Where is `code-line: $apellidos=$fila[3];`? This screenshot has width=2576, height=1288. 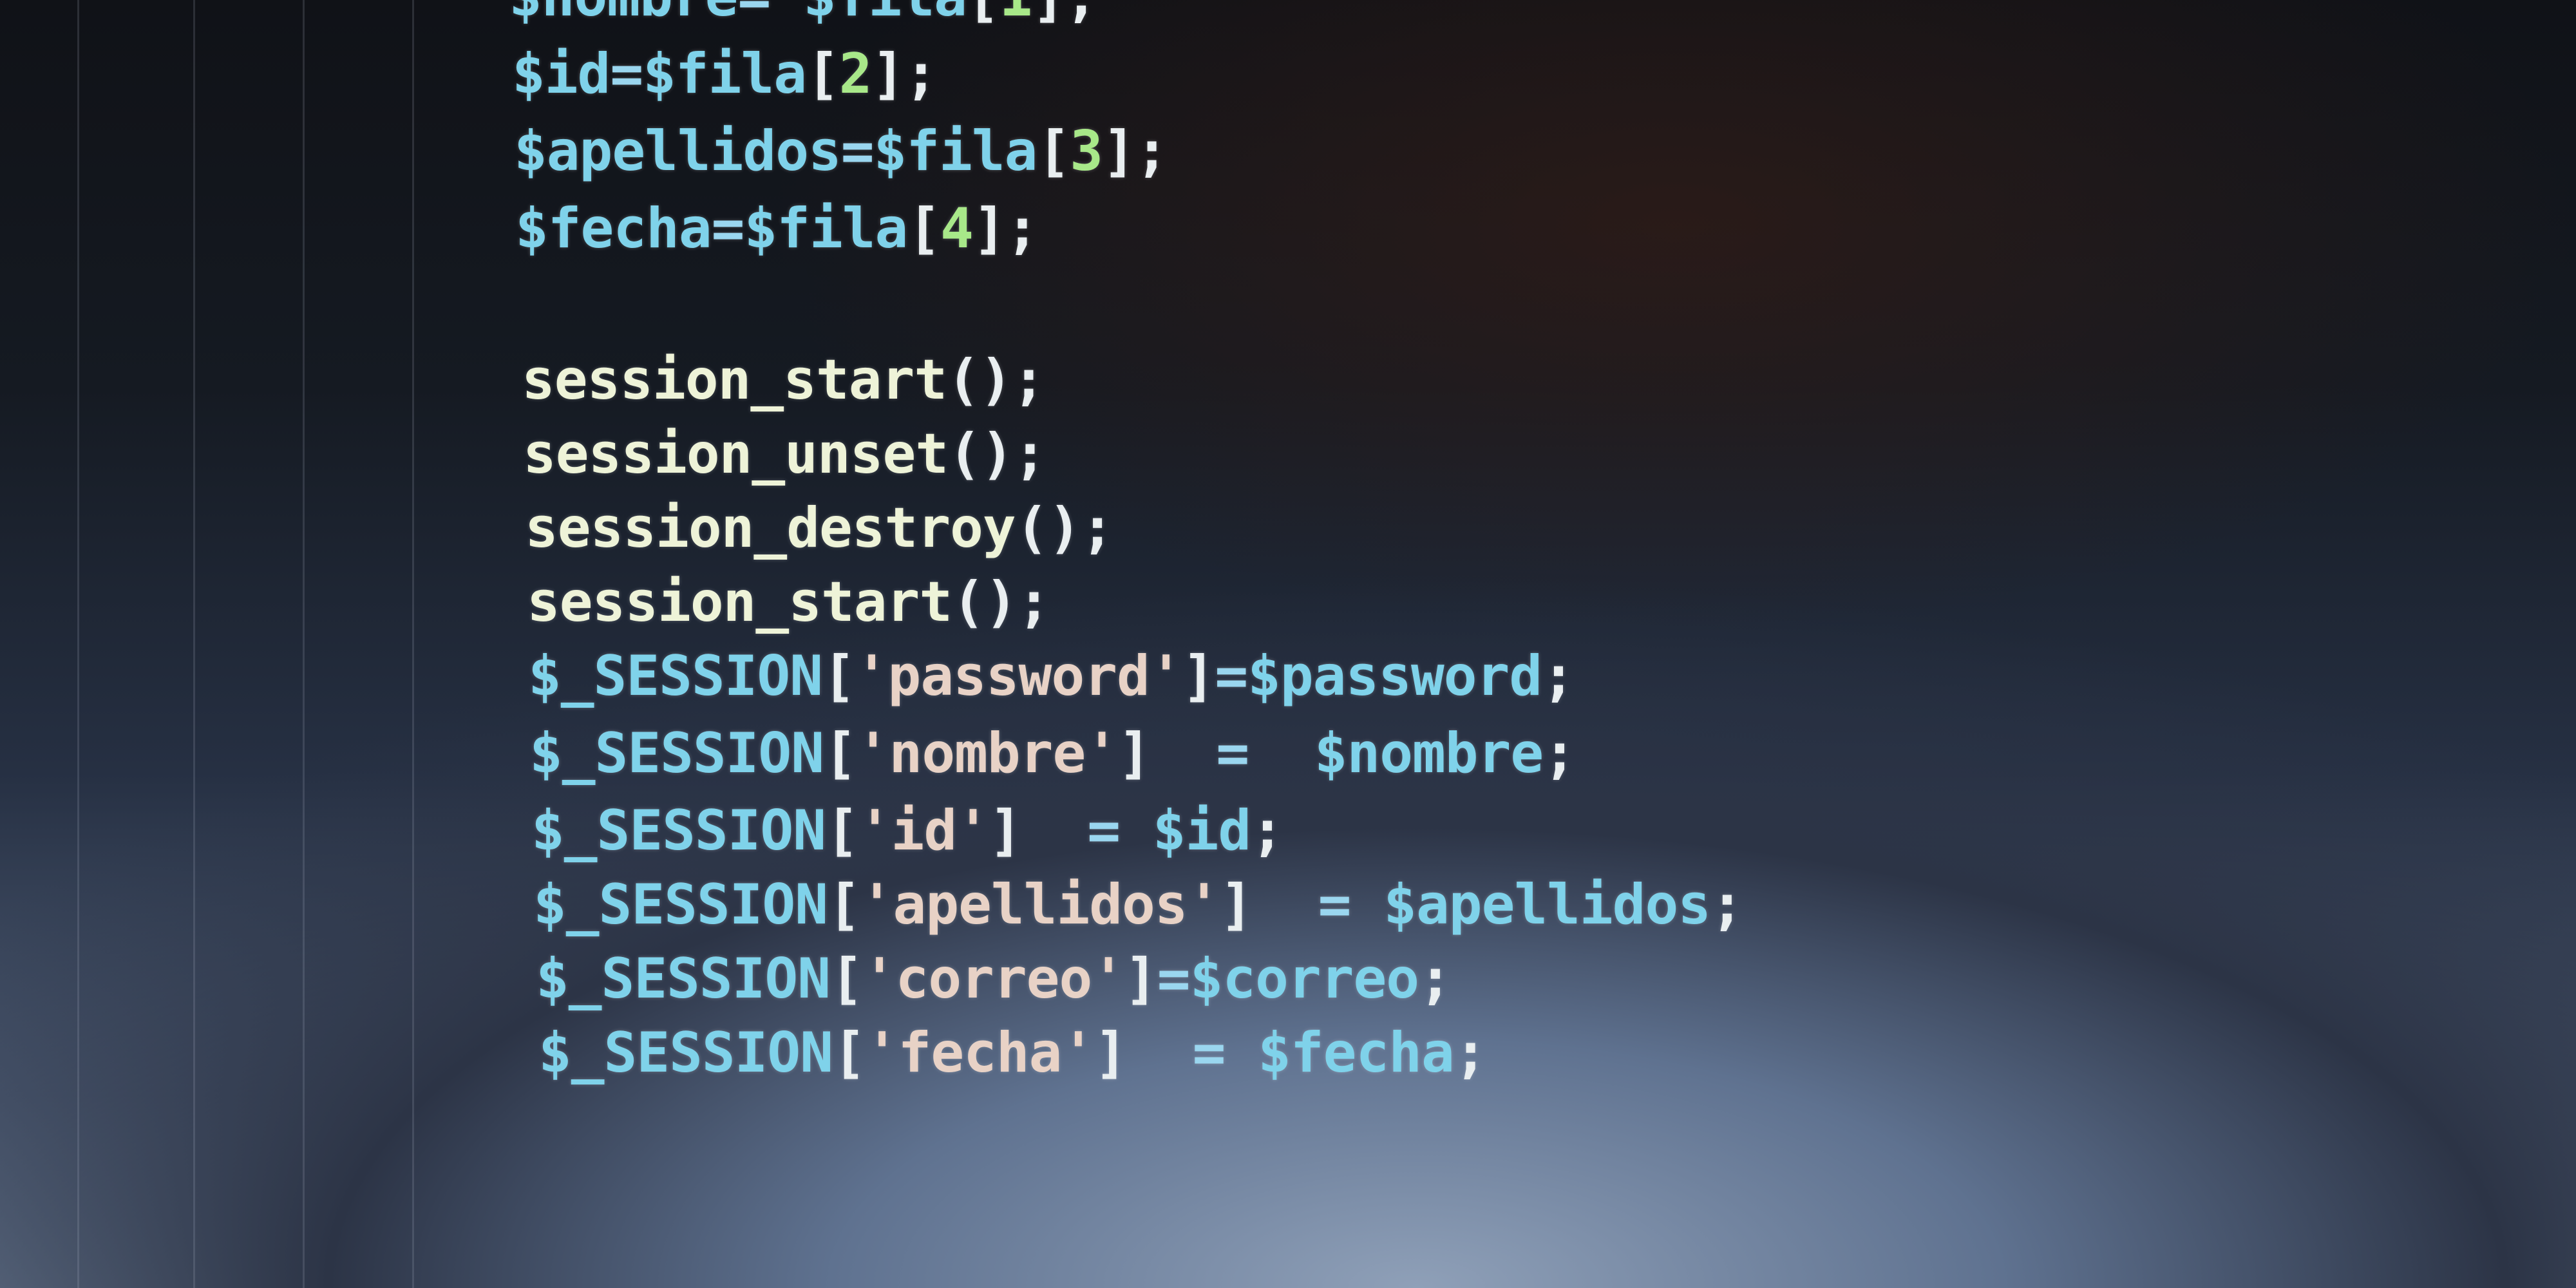
code-line: $apellidos=$fila[3]; is located at coordinates (842, 151).